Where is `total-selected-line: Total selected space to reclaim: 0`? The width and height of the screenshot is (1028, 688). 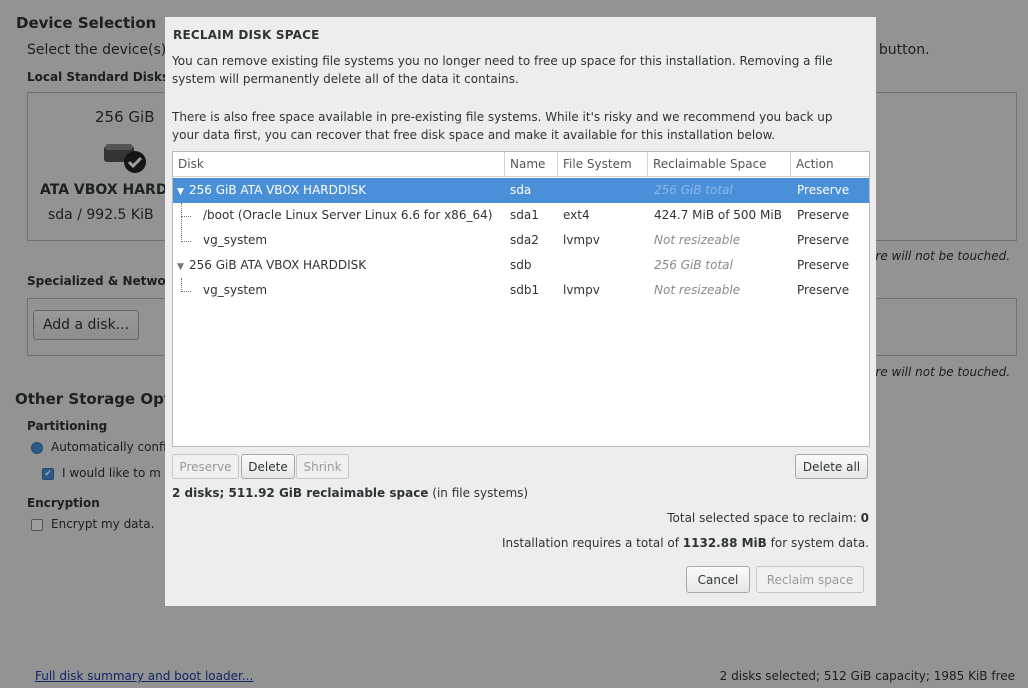
total-selected-line: Total selected space to reclaim: 0 is located at coordinates (768, 518).